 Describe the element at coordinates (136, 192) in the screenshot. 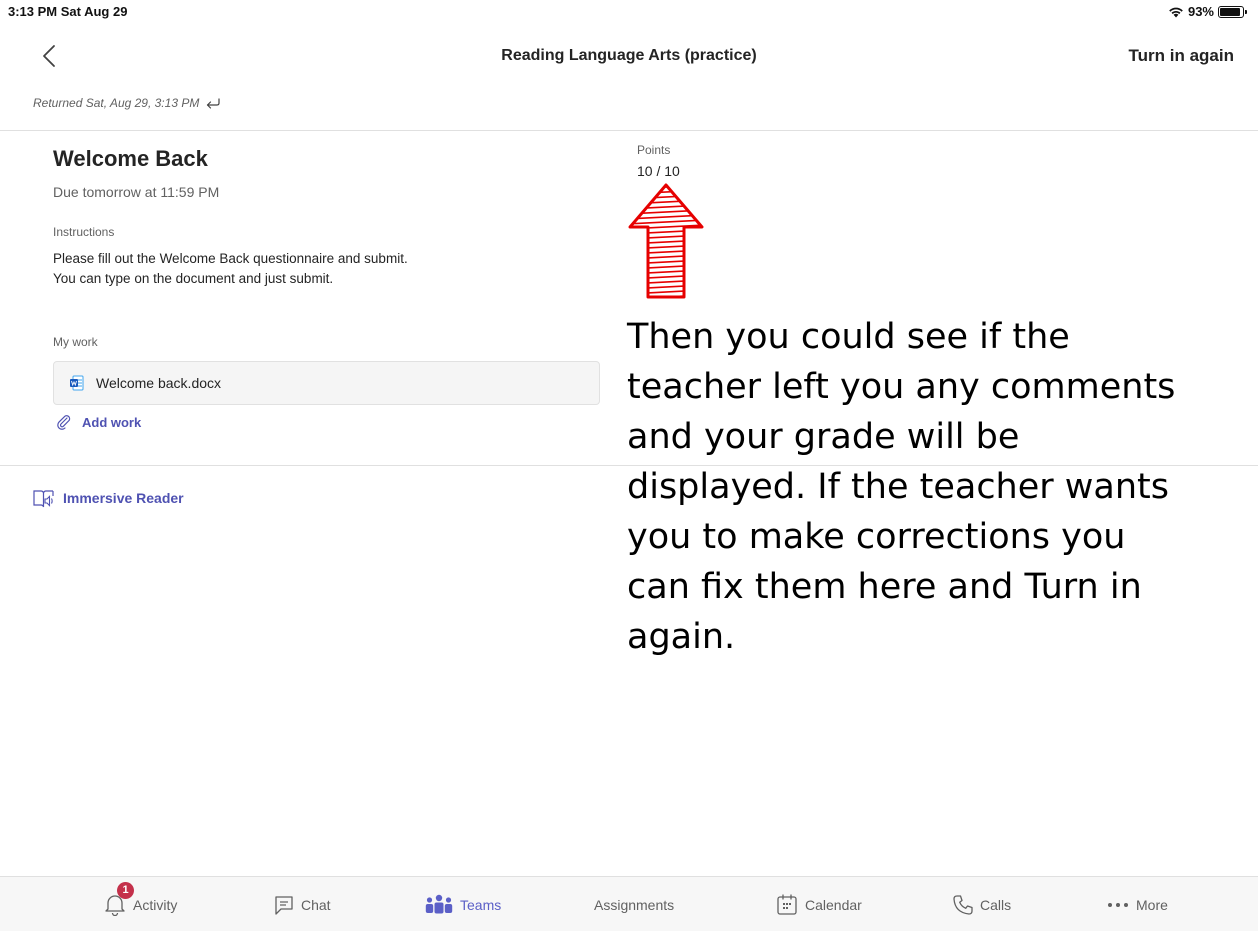

I see `due-date: Due tomorrow at 11:59 PM` at that location.